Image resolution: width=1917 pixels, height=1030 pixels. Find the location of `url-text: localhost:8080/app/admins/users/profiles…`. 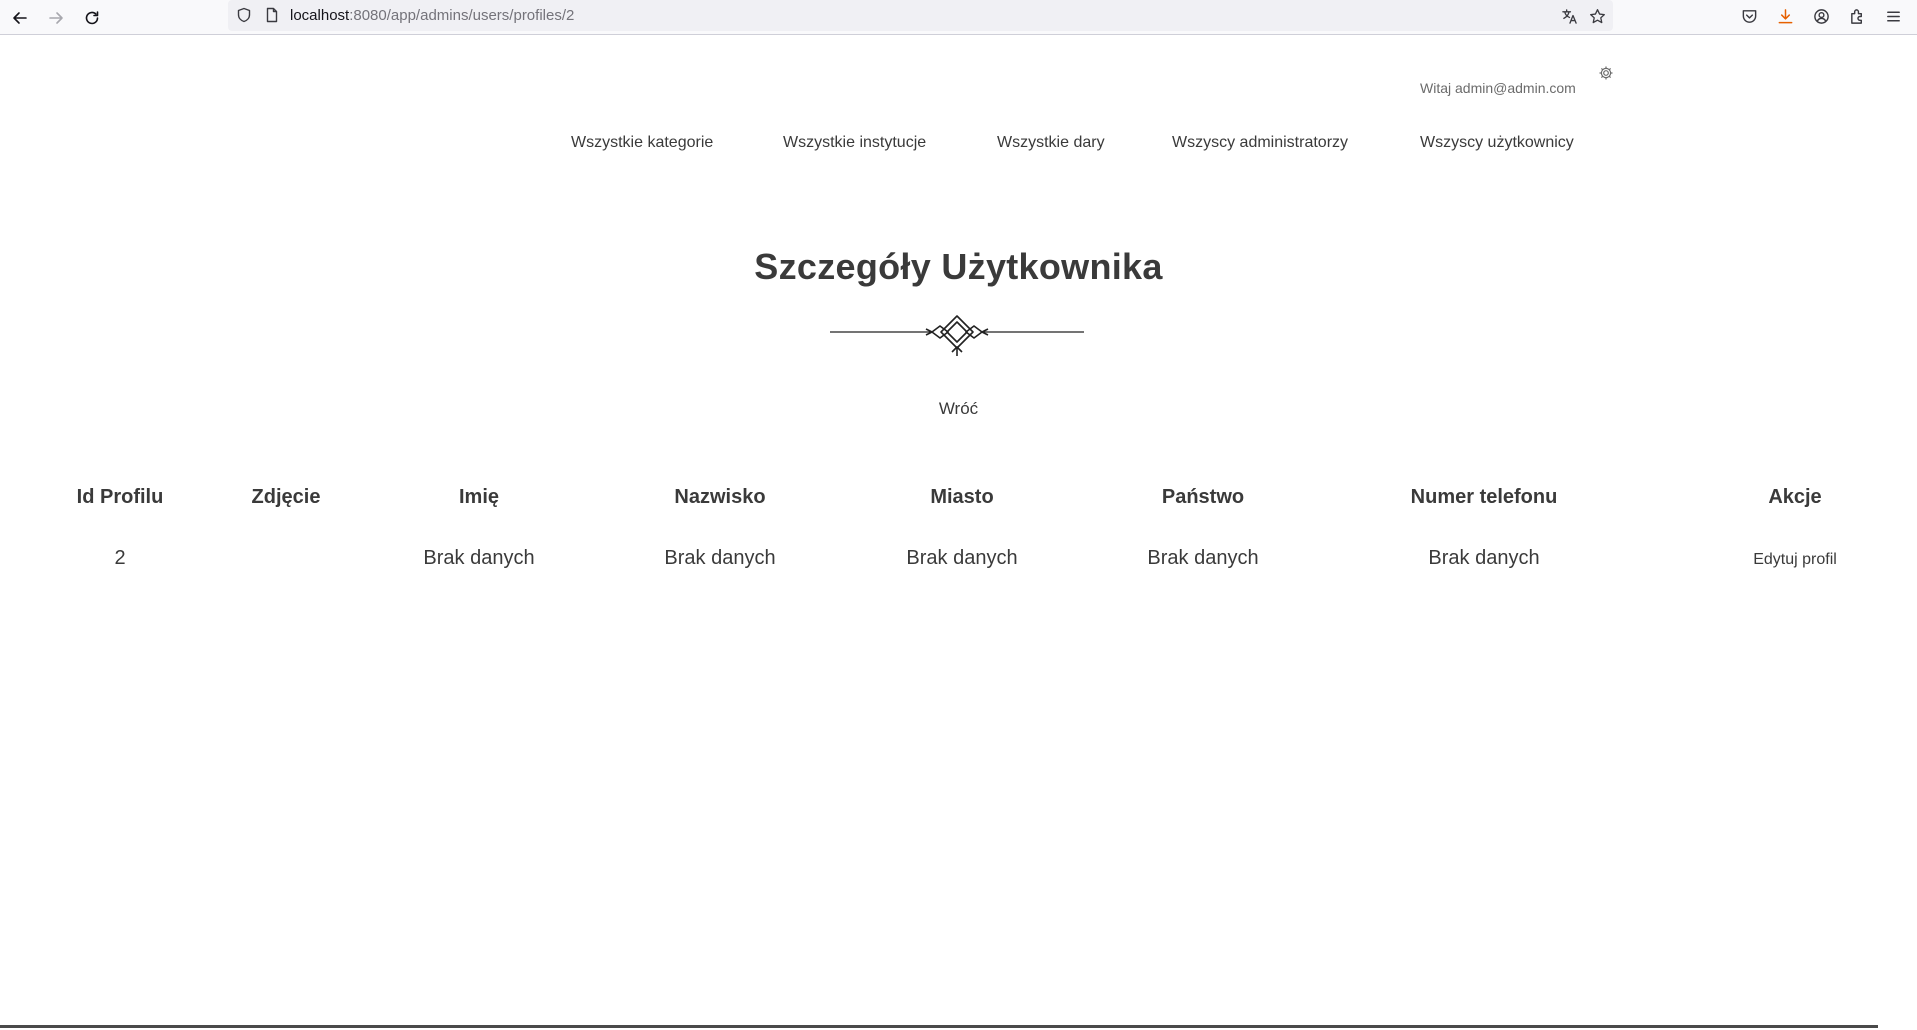

url-text: localhost:8080/app/admins/users/profiles… is located at coordinates (432, 15).